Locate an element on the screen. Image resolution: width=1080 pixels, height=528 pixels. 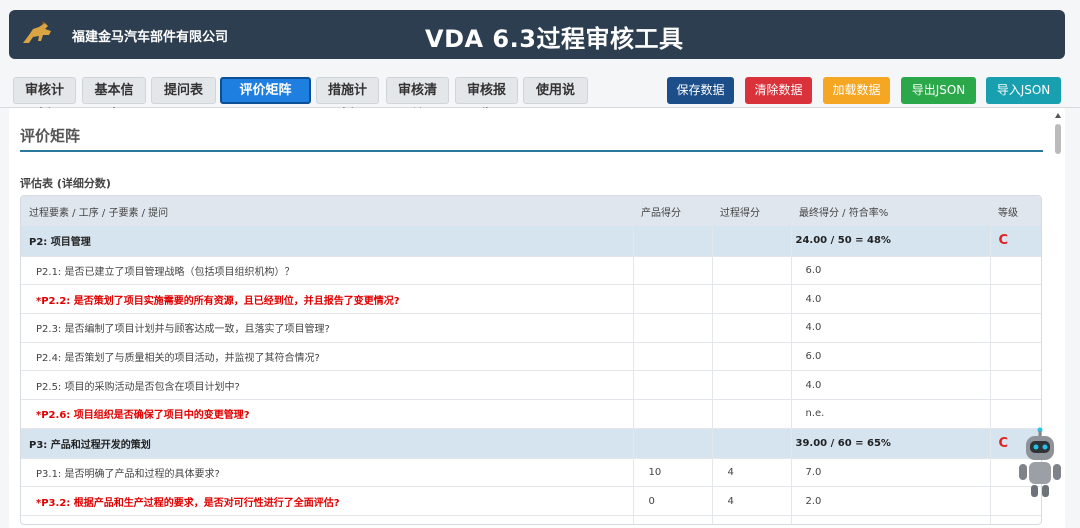
tab-action-plan: 措施计划 is located at coordinates (347, 100).